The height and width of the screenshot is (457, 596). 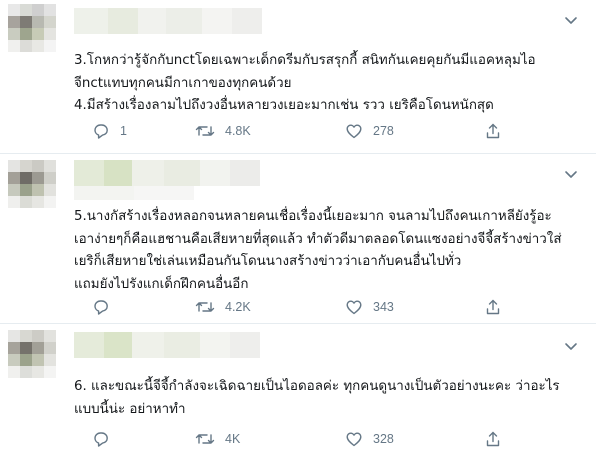 I want to click on retweet-button: 4.8K, so click(x=223, y=131).